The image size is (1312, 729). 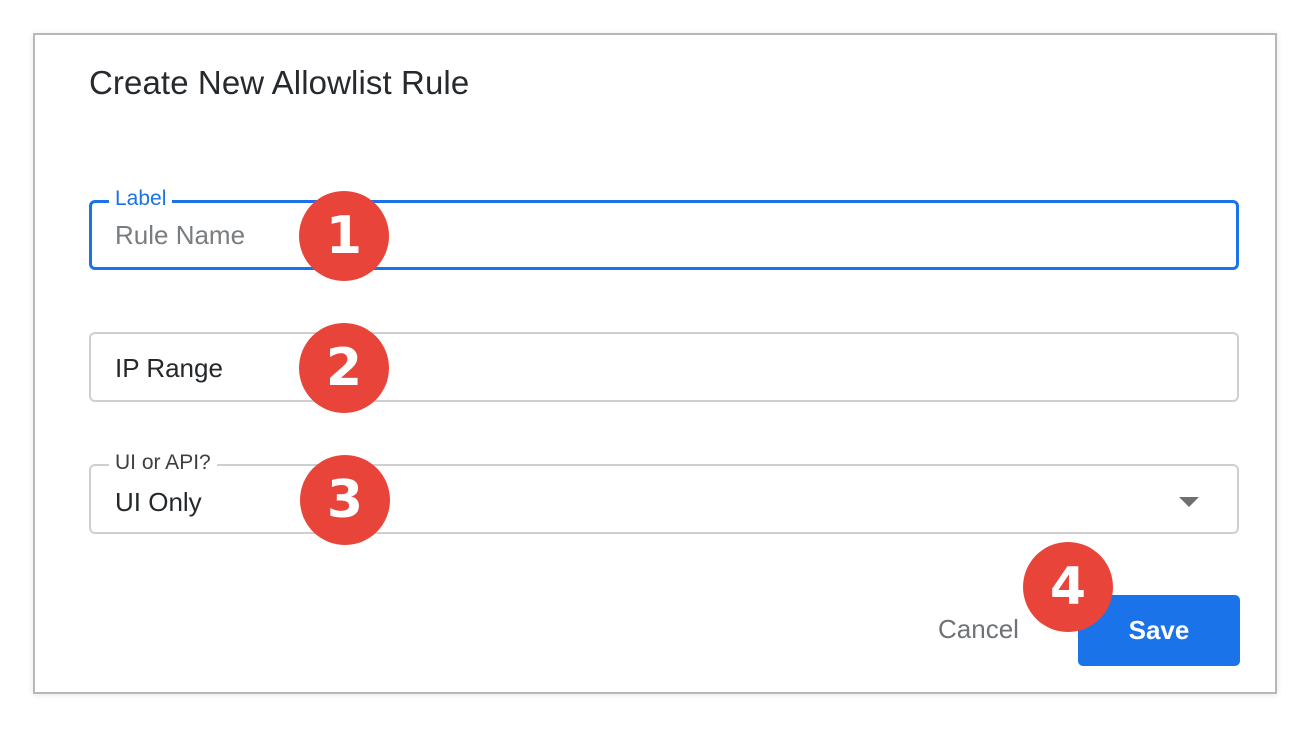 I want to click on ip-range-input: IP Range, so click(x=169, y=368).